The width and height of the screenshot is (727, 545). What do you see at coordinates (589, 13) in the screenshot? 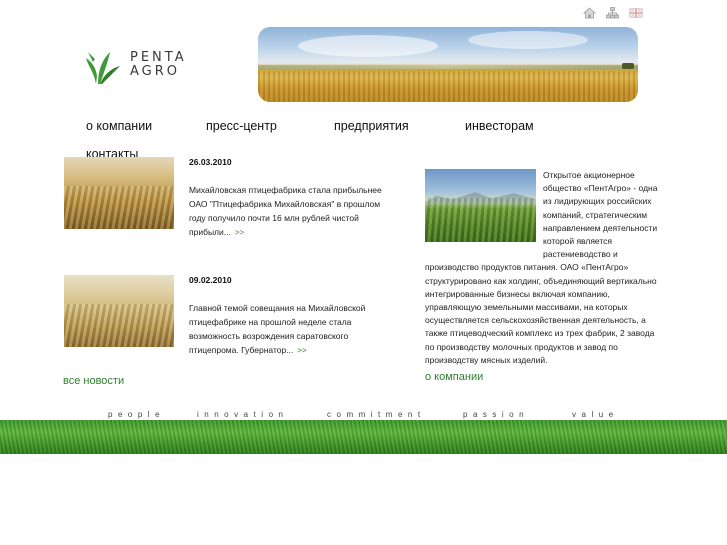
I see `home-icon` at bounding box center [589, 13].